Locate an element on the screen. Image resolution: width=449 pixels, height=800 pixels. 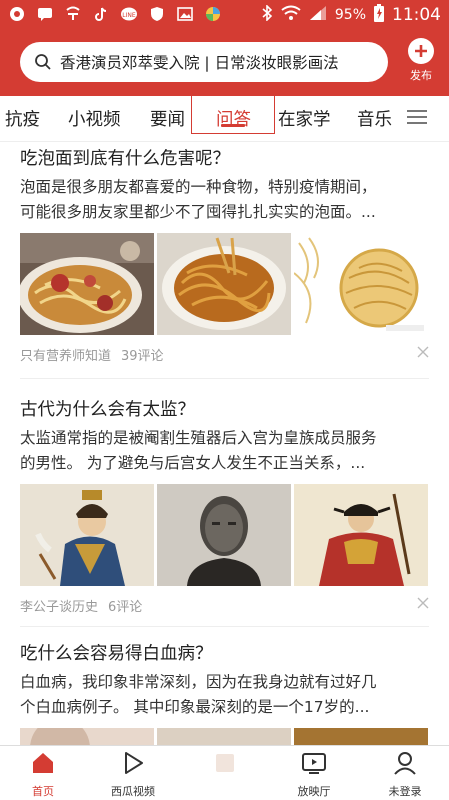
card-title: 古代为什么会有太监？ is located at coordinates (224, 410).